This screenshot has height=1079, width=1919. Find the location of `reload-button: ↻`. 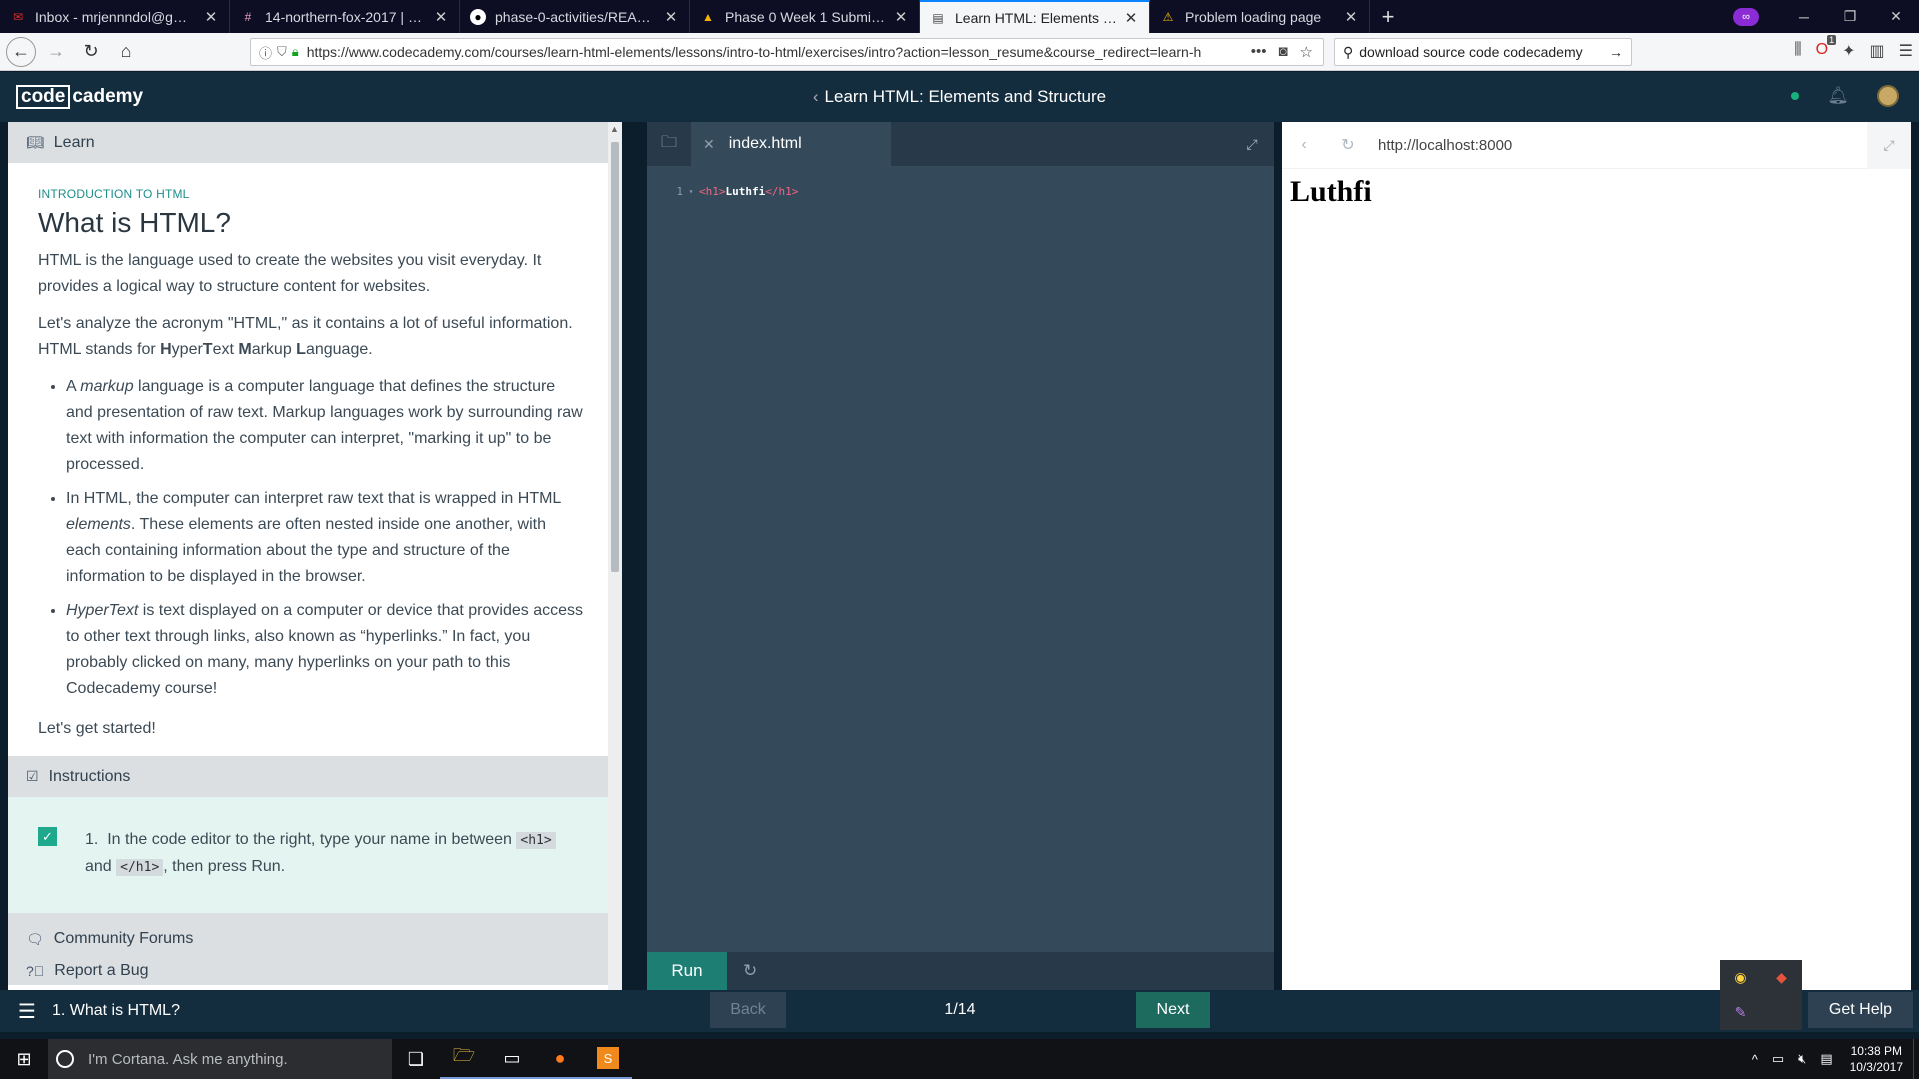

reload-button: ↻ is located at coordinates (91, 52).